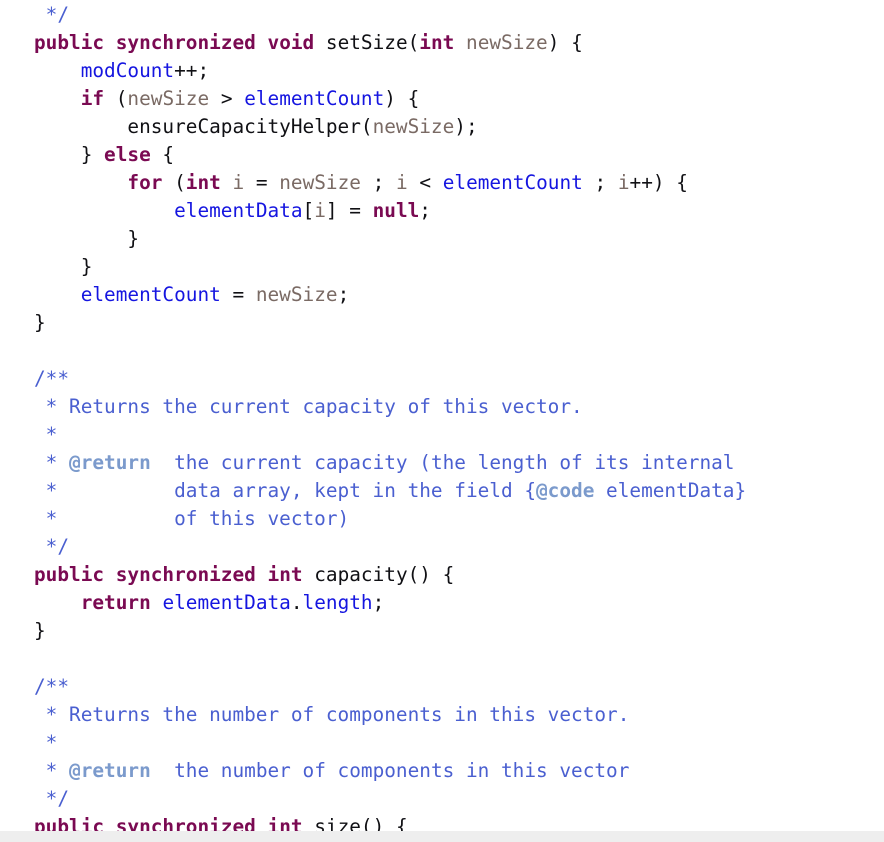 The height and width of the screenshot is (842, 884). Describe the element at coordinates (227, 98) in the screenshot. I see `code-token: >` at that location.